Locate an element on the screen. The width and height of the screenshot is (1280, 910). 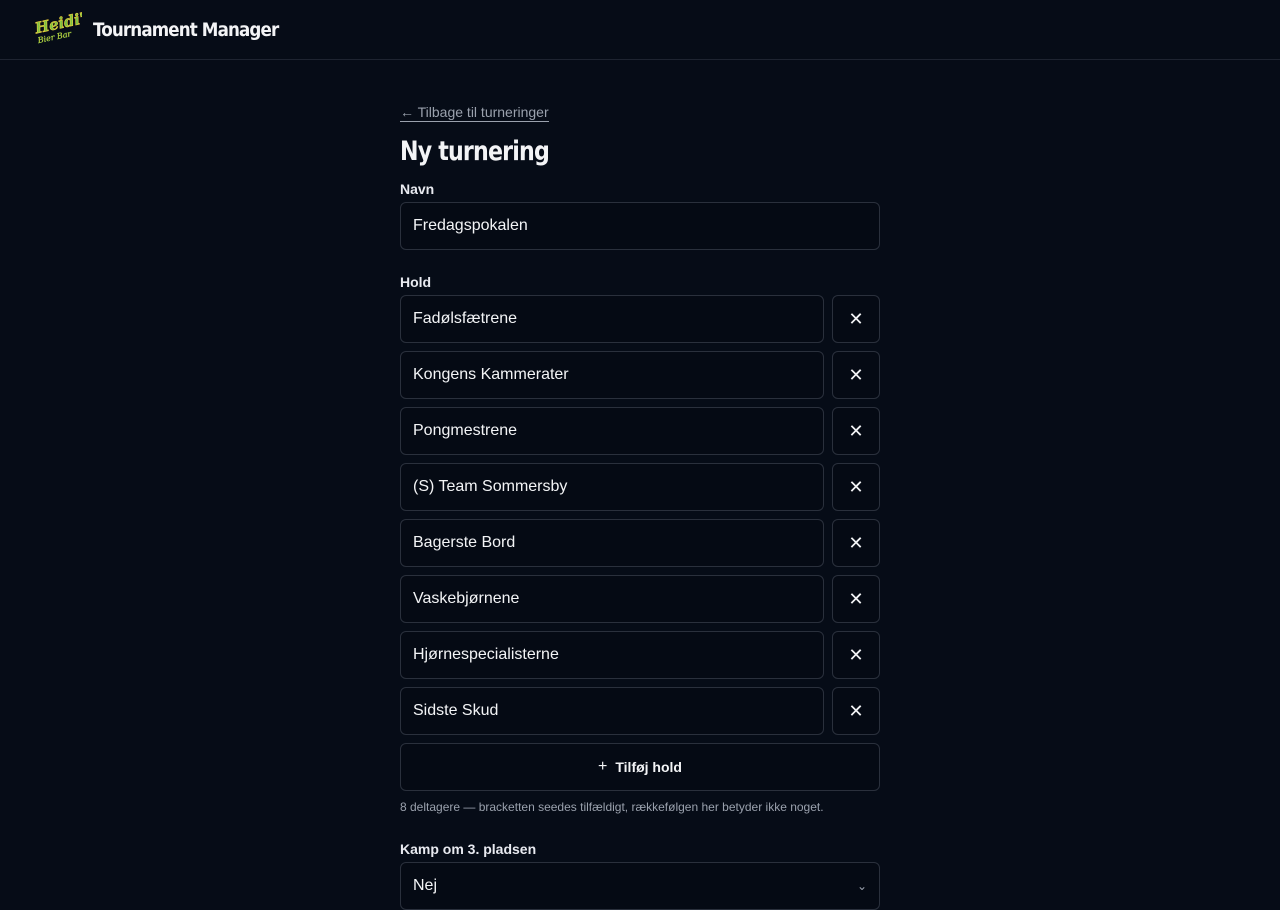
team-row: Pongmestrene ✕ is located at coordinates (640, 431).